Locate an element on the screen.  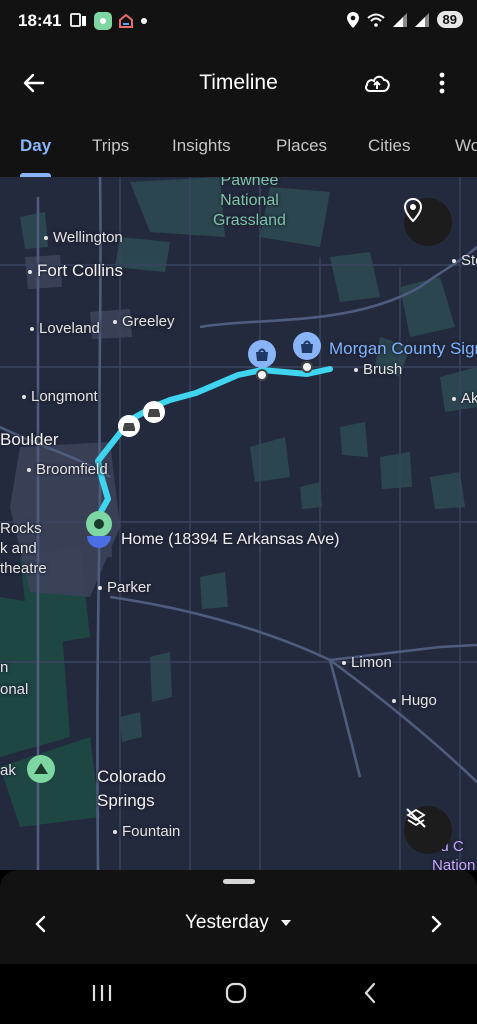
home-button is located at coordinates (236, 993).